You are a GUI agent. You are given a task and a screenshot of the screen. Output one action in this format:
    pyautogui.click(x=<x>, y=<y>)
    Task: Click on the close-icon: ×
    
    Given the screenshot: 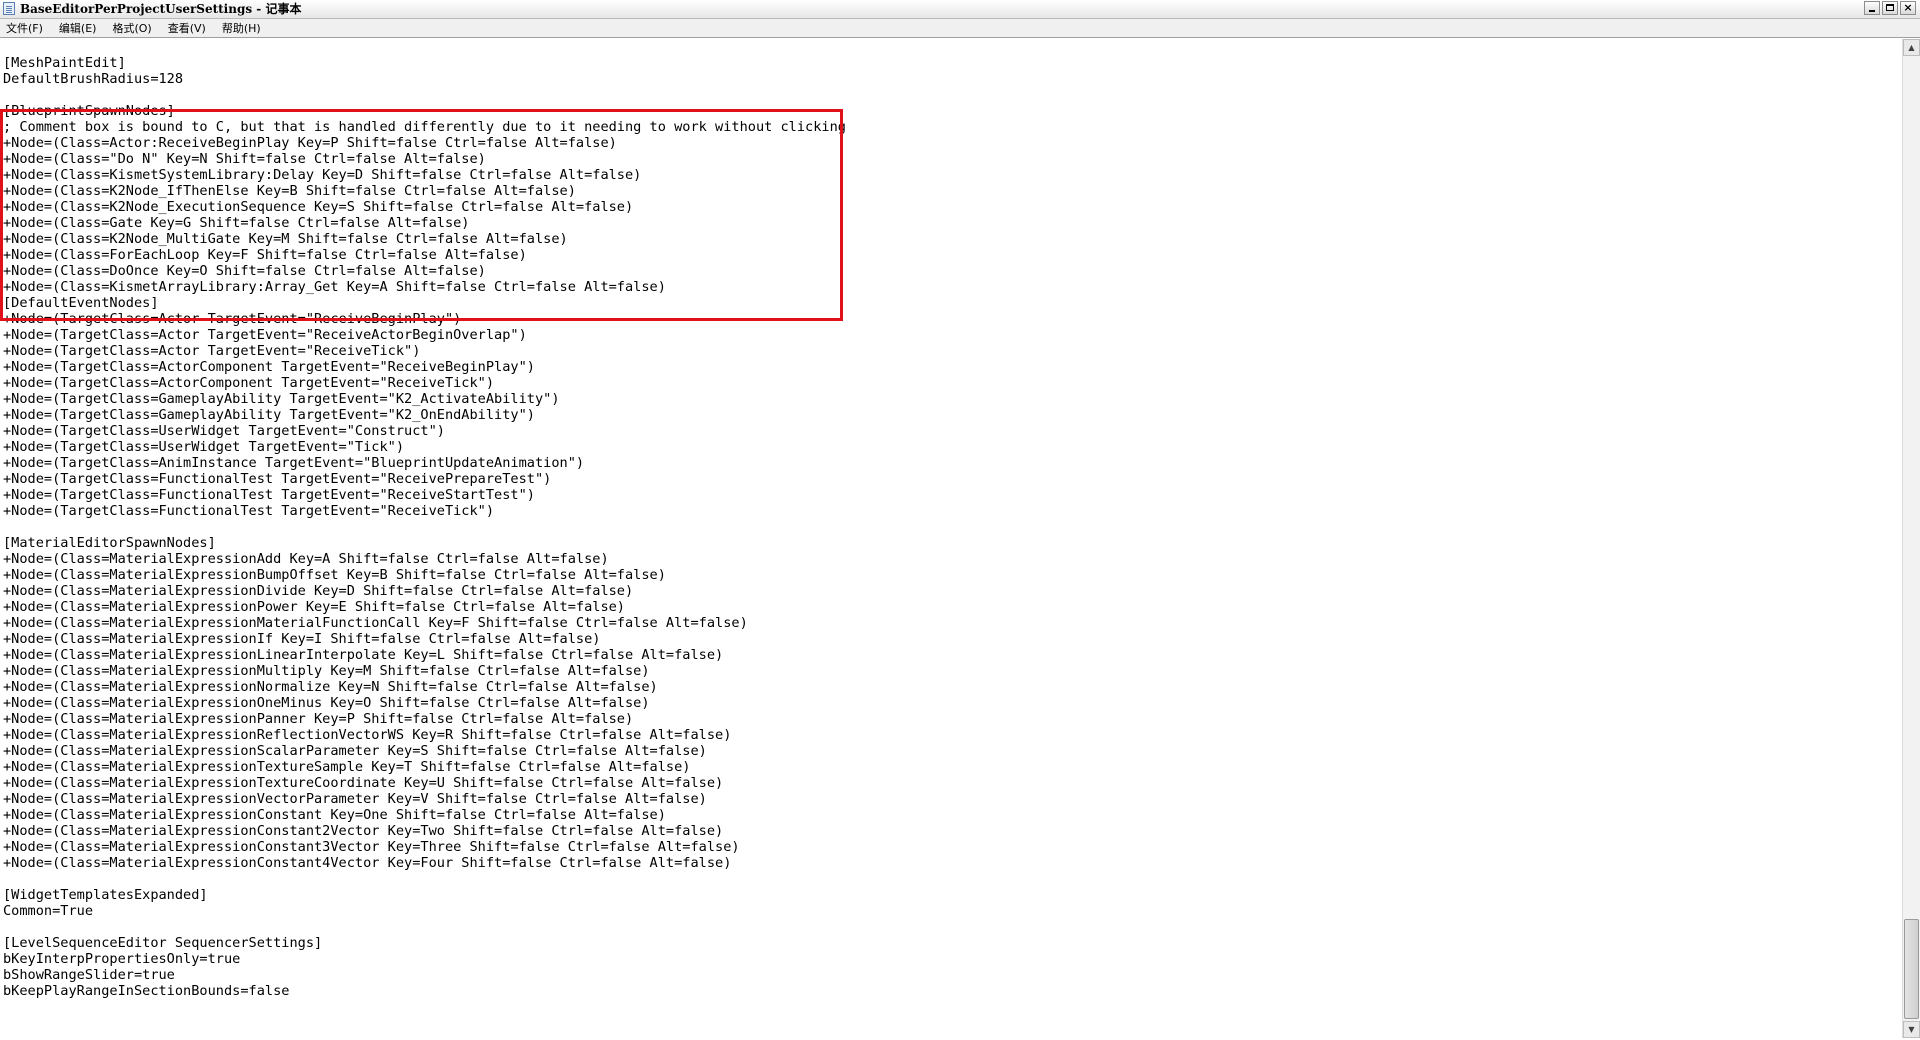 What is the action you would take?
    pyautogui.click(x=1908, y=7)
    